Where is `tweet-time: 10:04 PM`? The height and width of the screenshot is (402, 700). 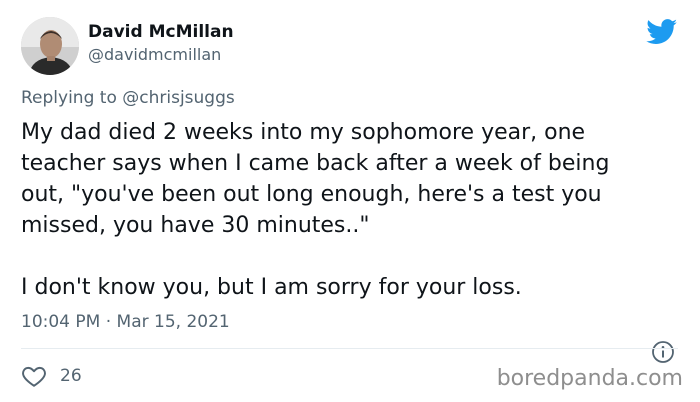
tweet-time: 10:04 PM is located at coordinates (61, 322).